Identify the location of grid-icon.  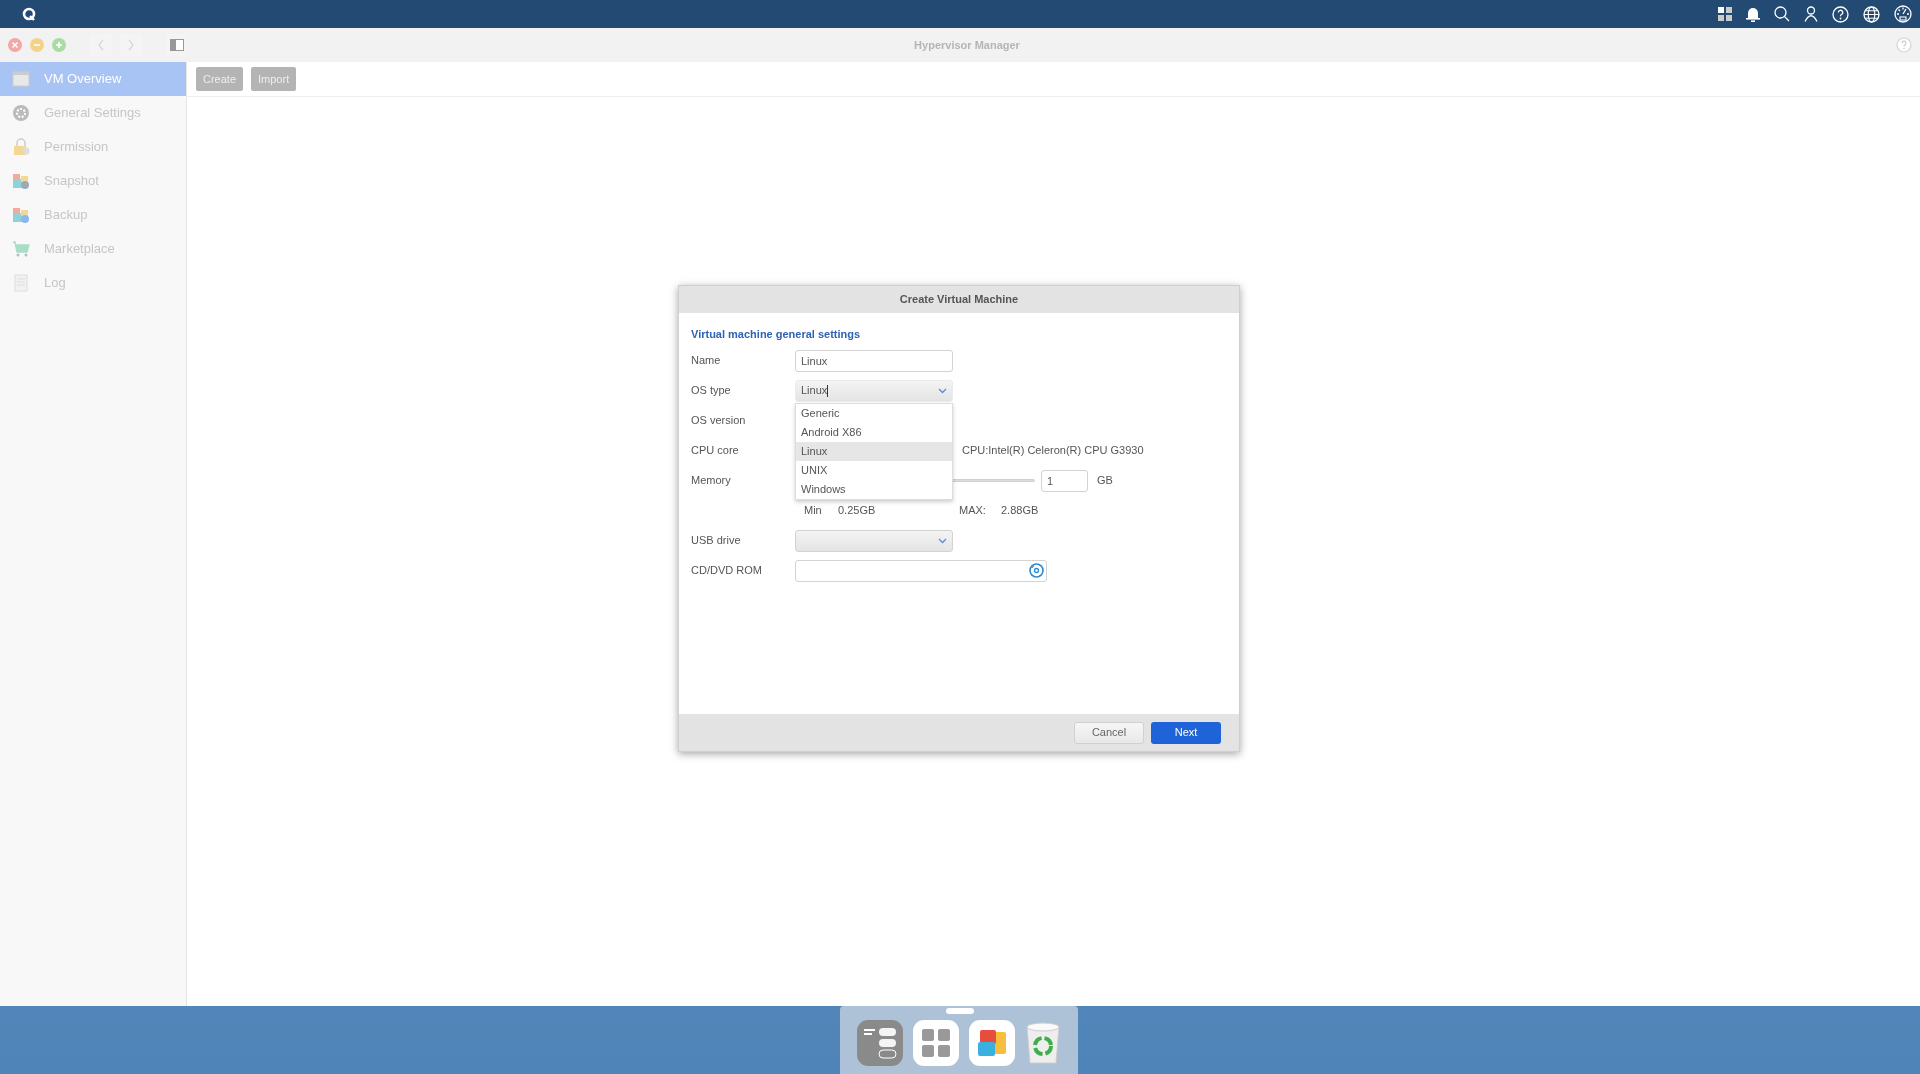
(1725, 14).